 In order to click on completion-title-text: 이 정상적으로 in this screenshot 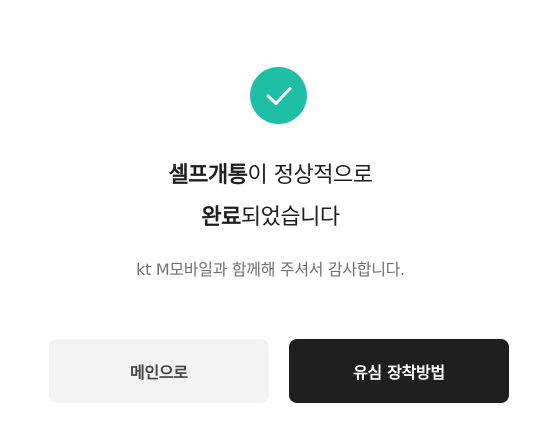, I will do `click(310, 175)`.